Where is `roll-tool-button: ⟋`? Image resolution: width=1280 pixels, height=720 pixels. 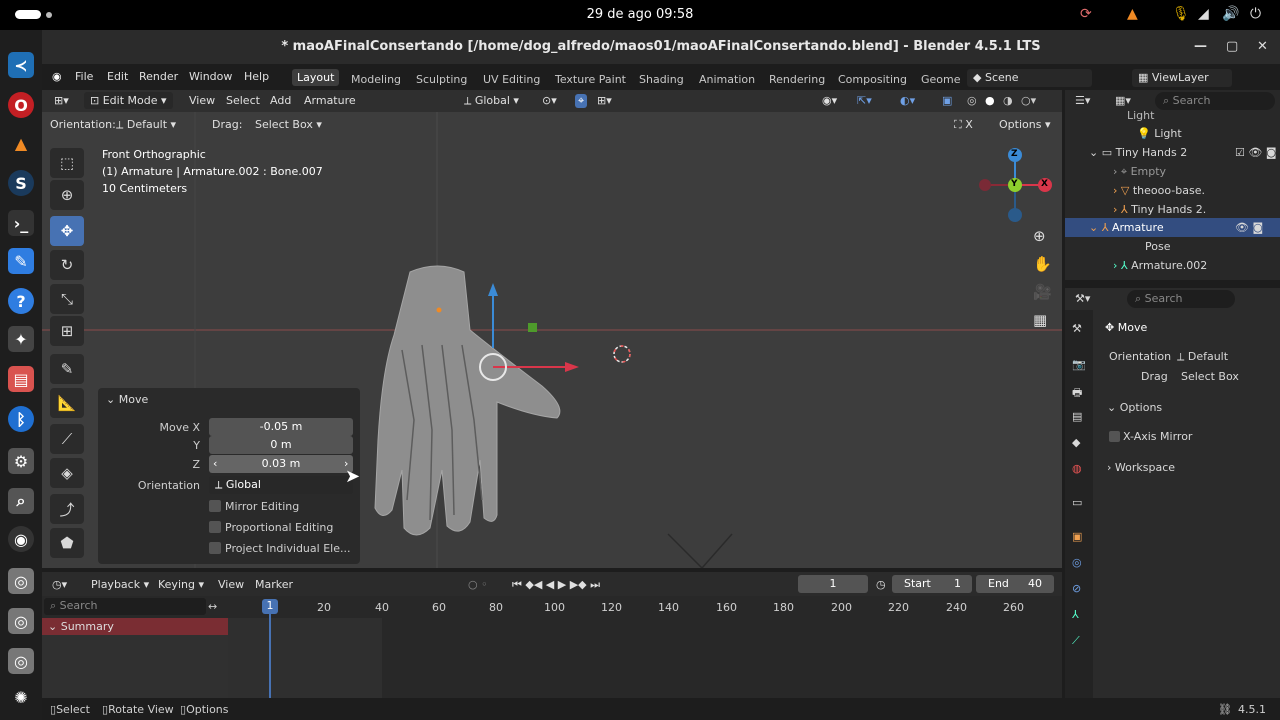 roll-tool-button: ⟋ is located at coordinates (67, 439).